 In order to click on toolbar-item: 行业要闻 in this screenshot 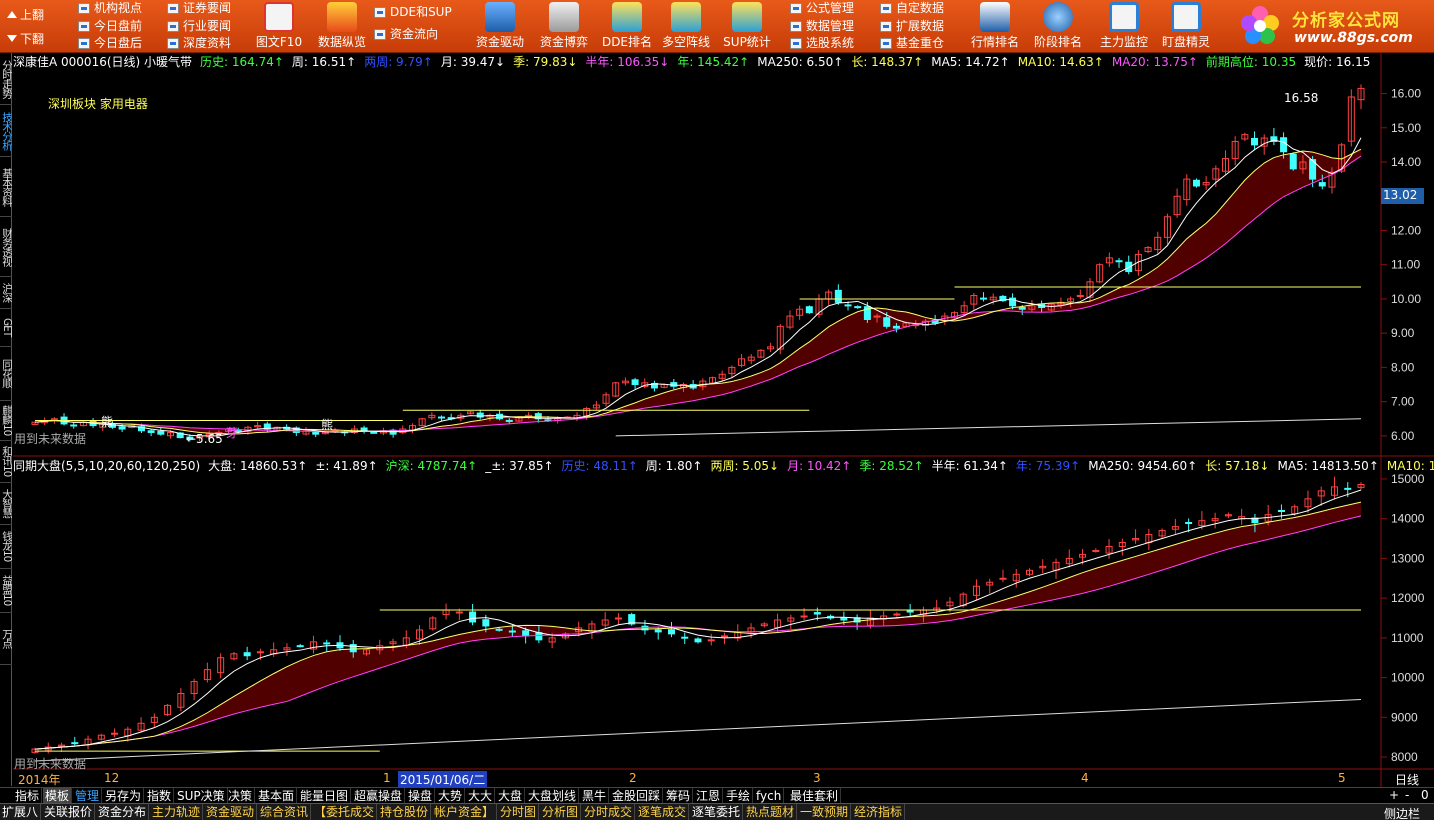, I will do `click(198, 27)`.